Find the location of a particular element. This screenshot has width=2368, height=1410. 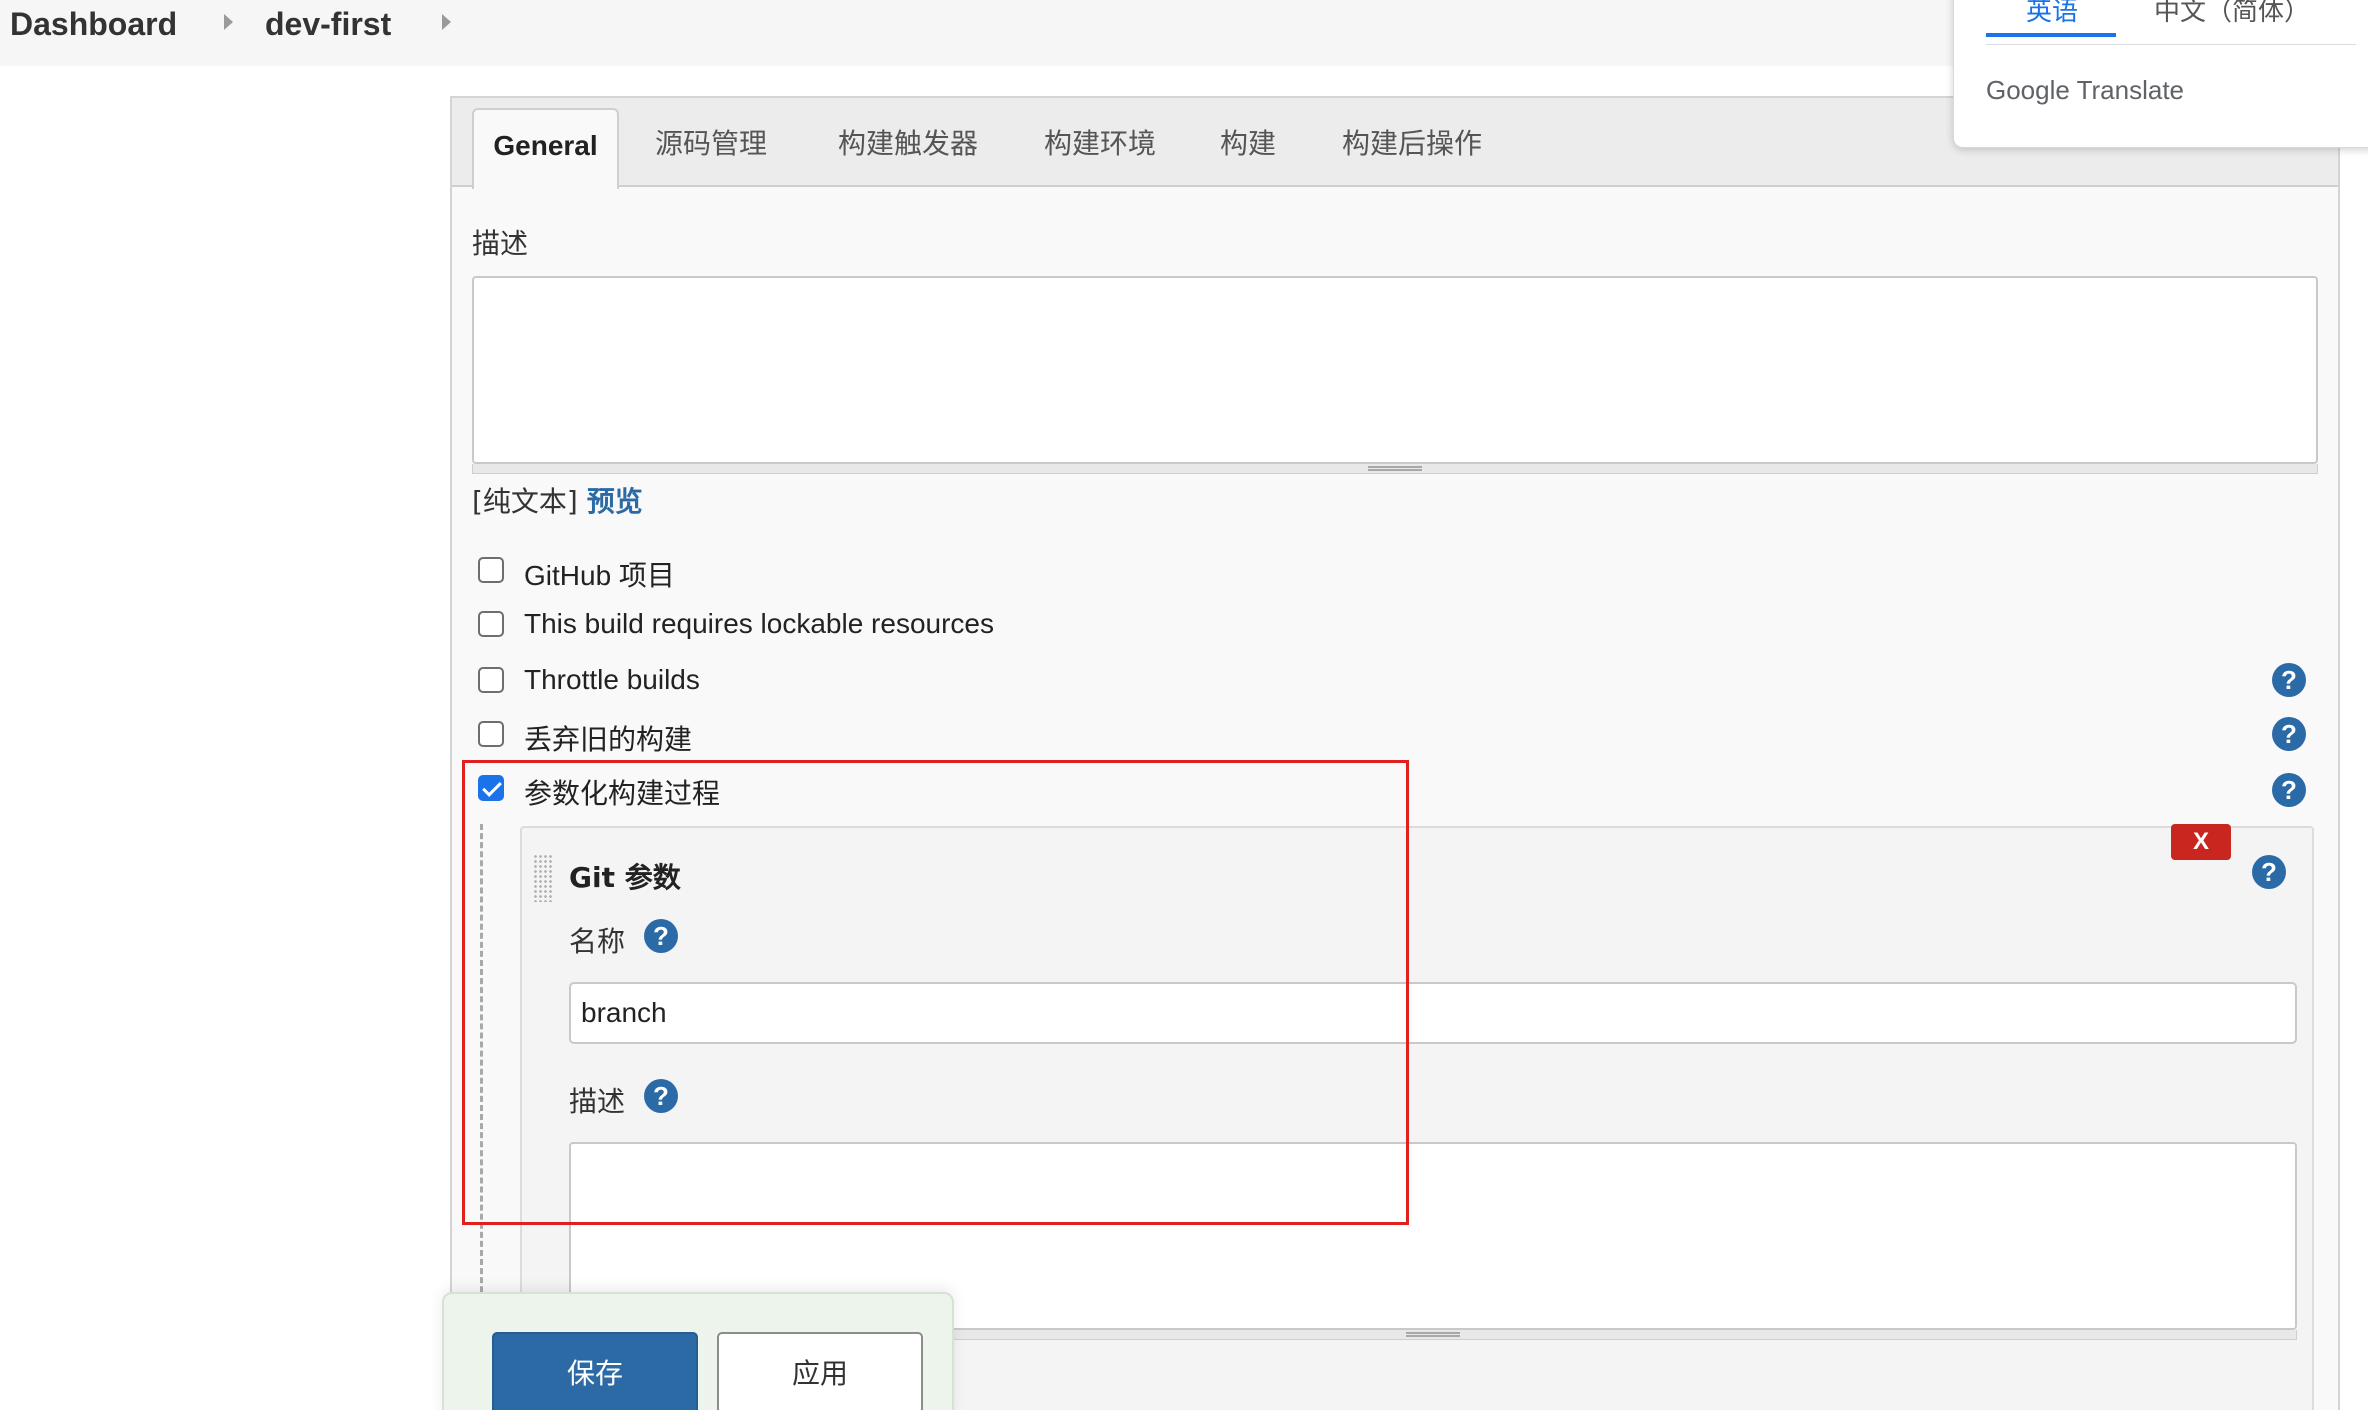

tab-general: General is located at coordinates (545, 148).